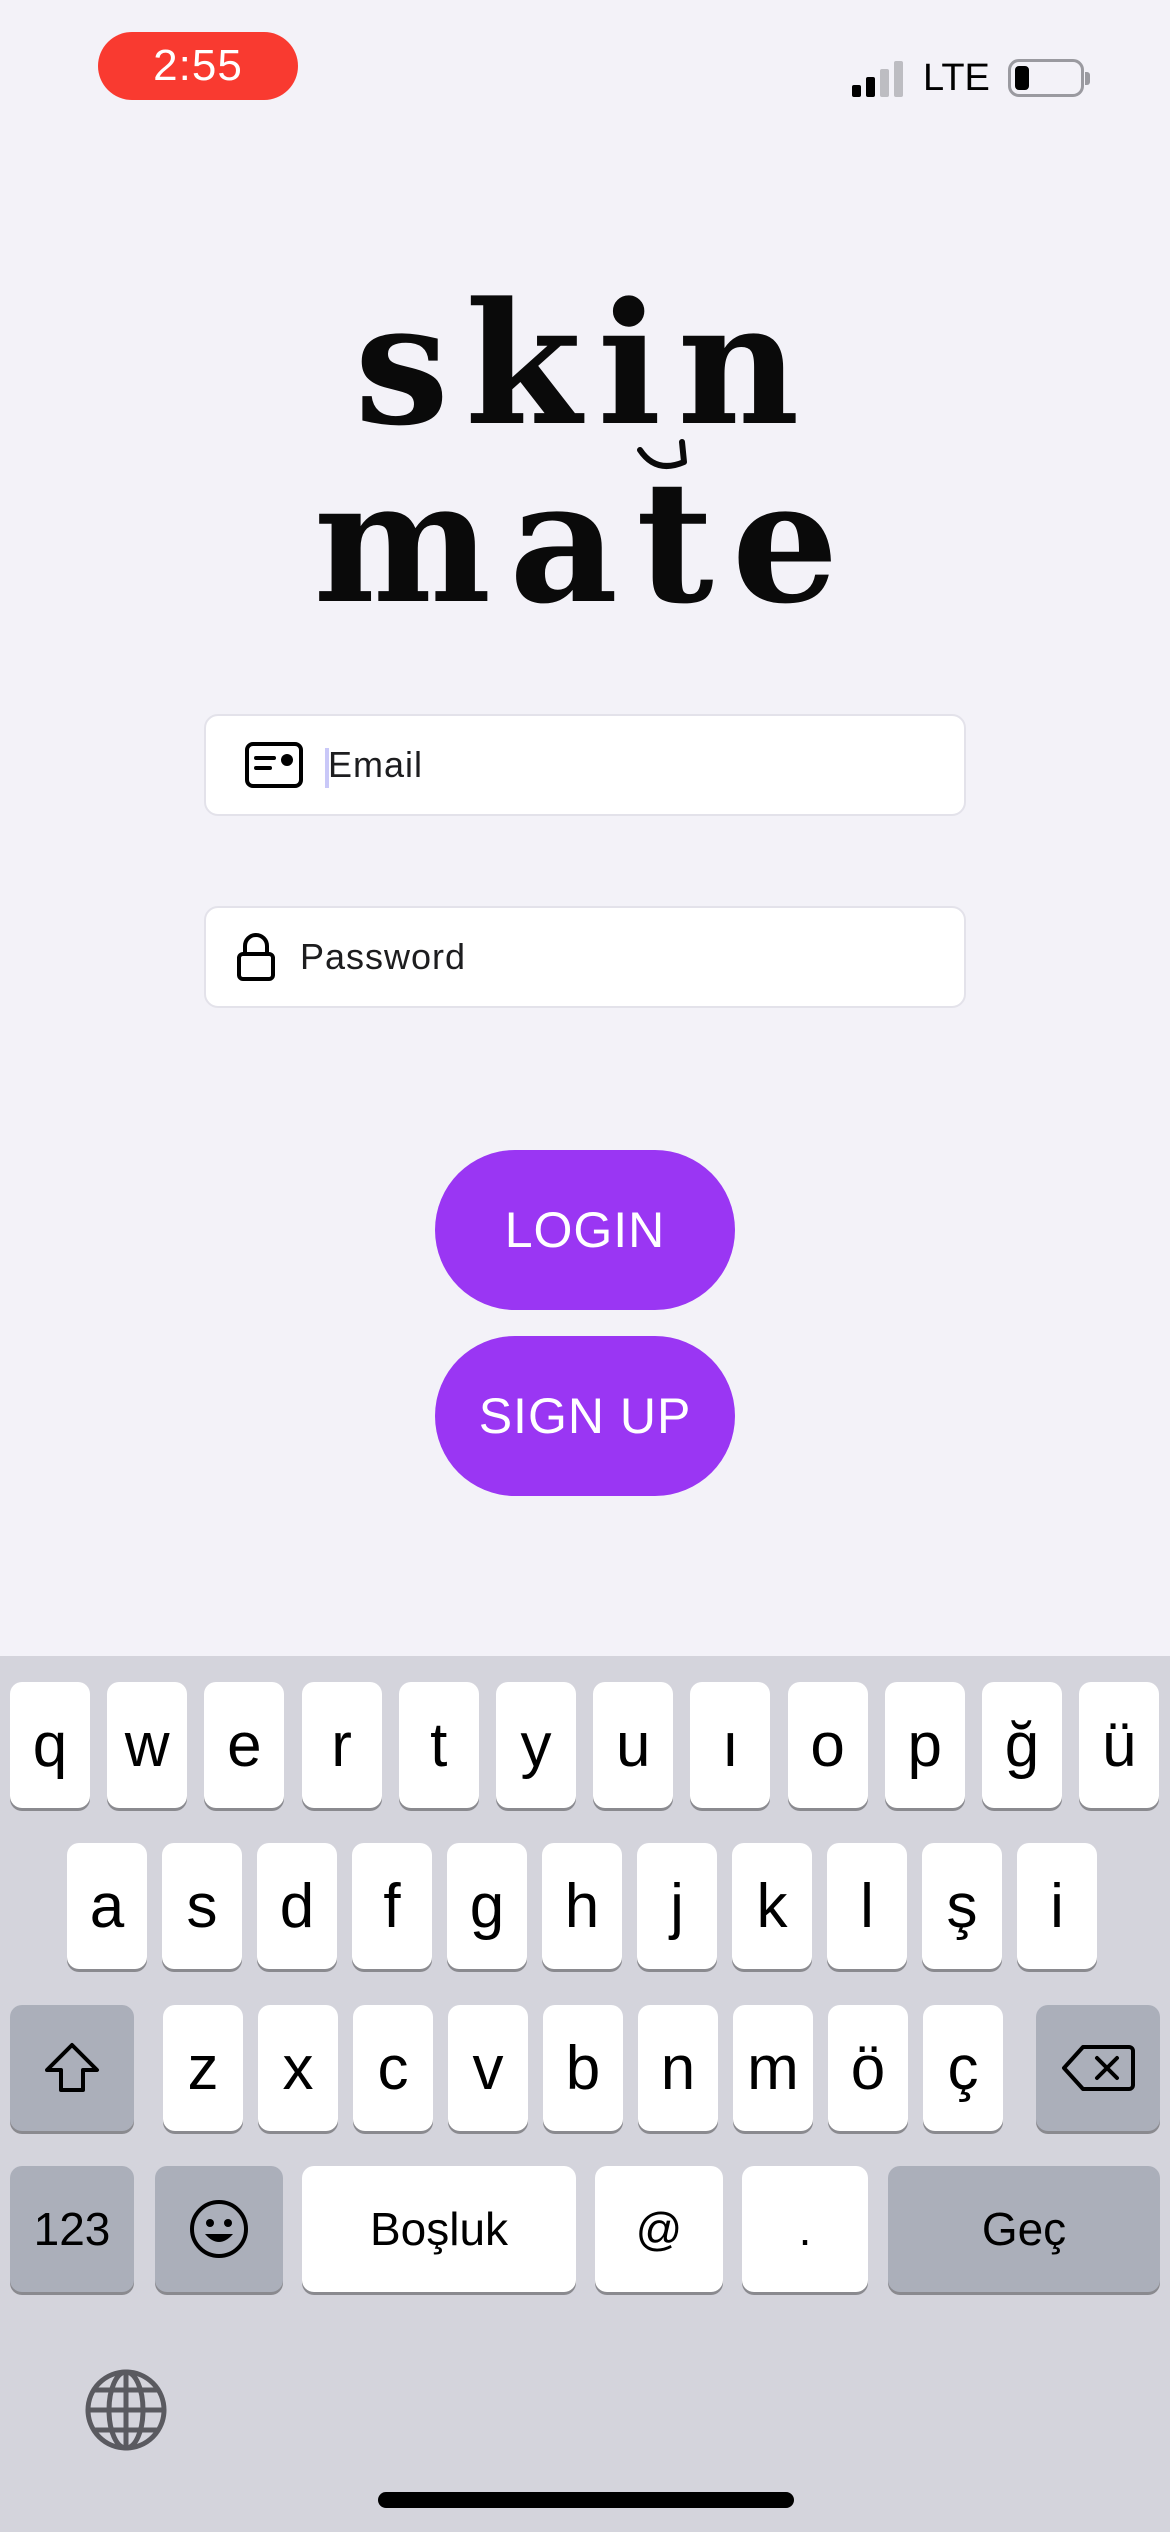 This screenshot has width=1170, height=2532. What do you see at coordinates (438, 1745) in the screenshot?
I see `key-t: t` at bounding box center [438, 1745].